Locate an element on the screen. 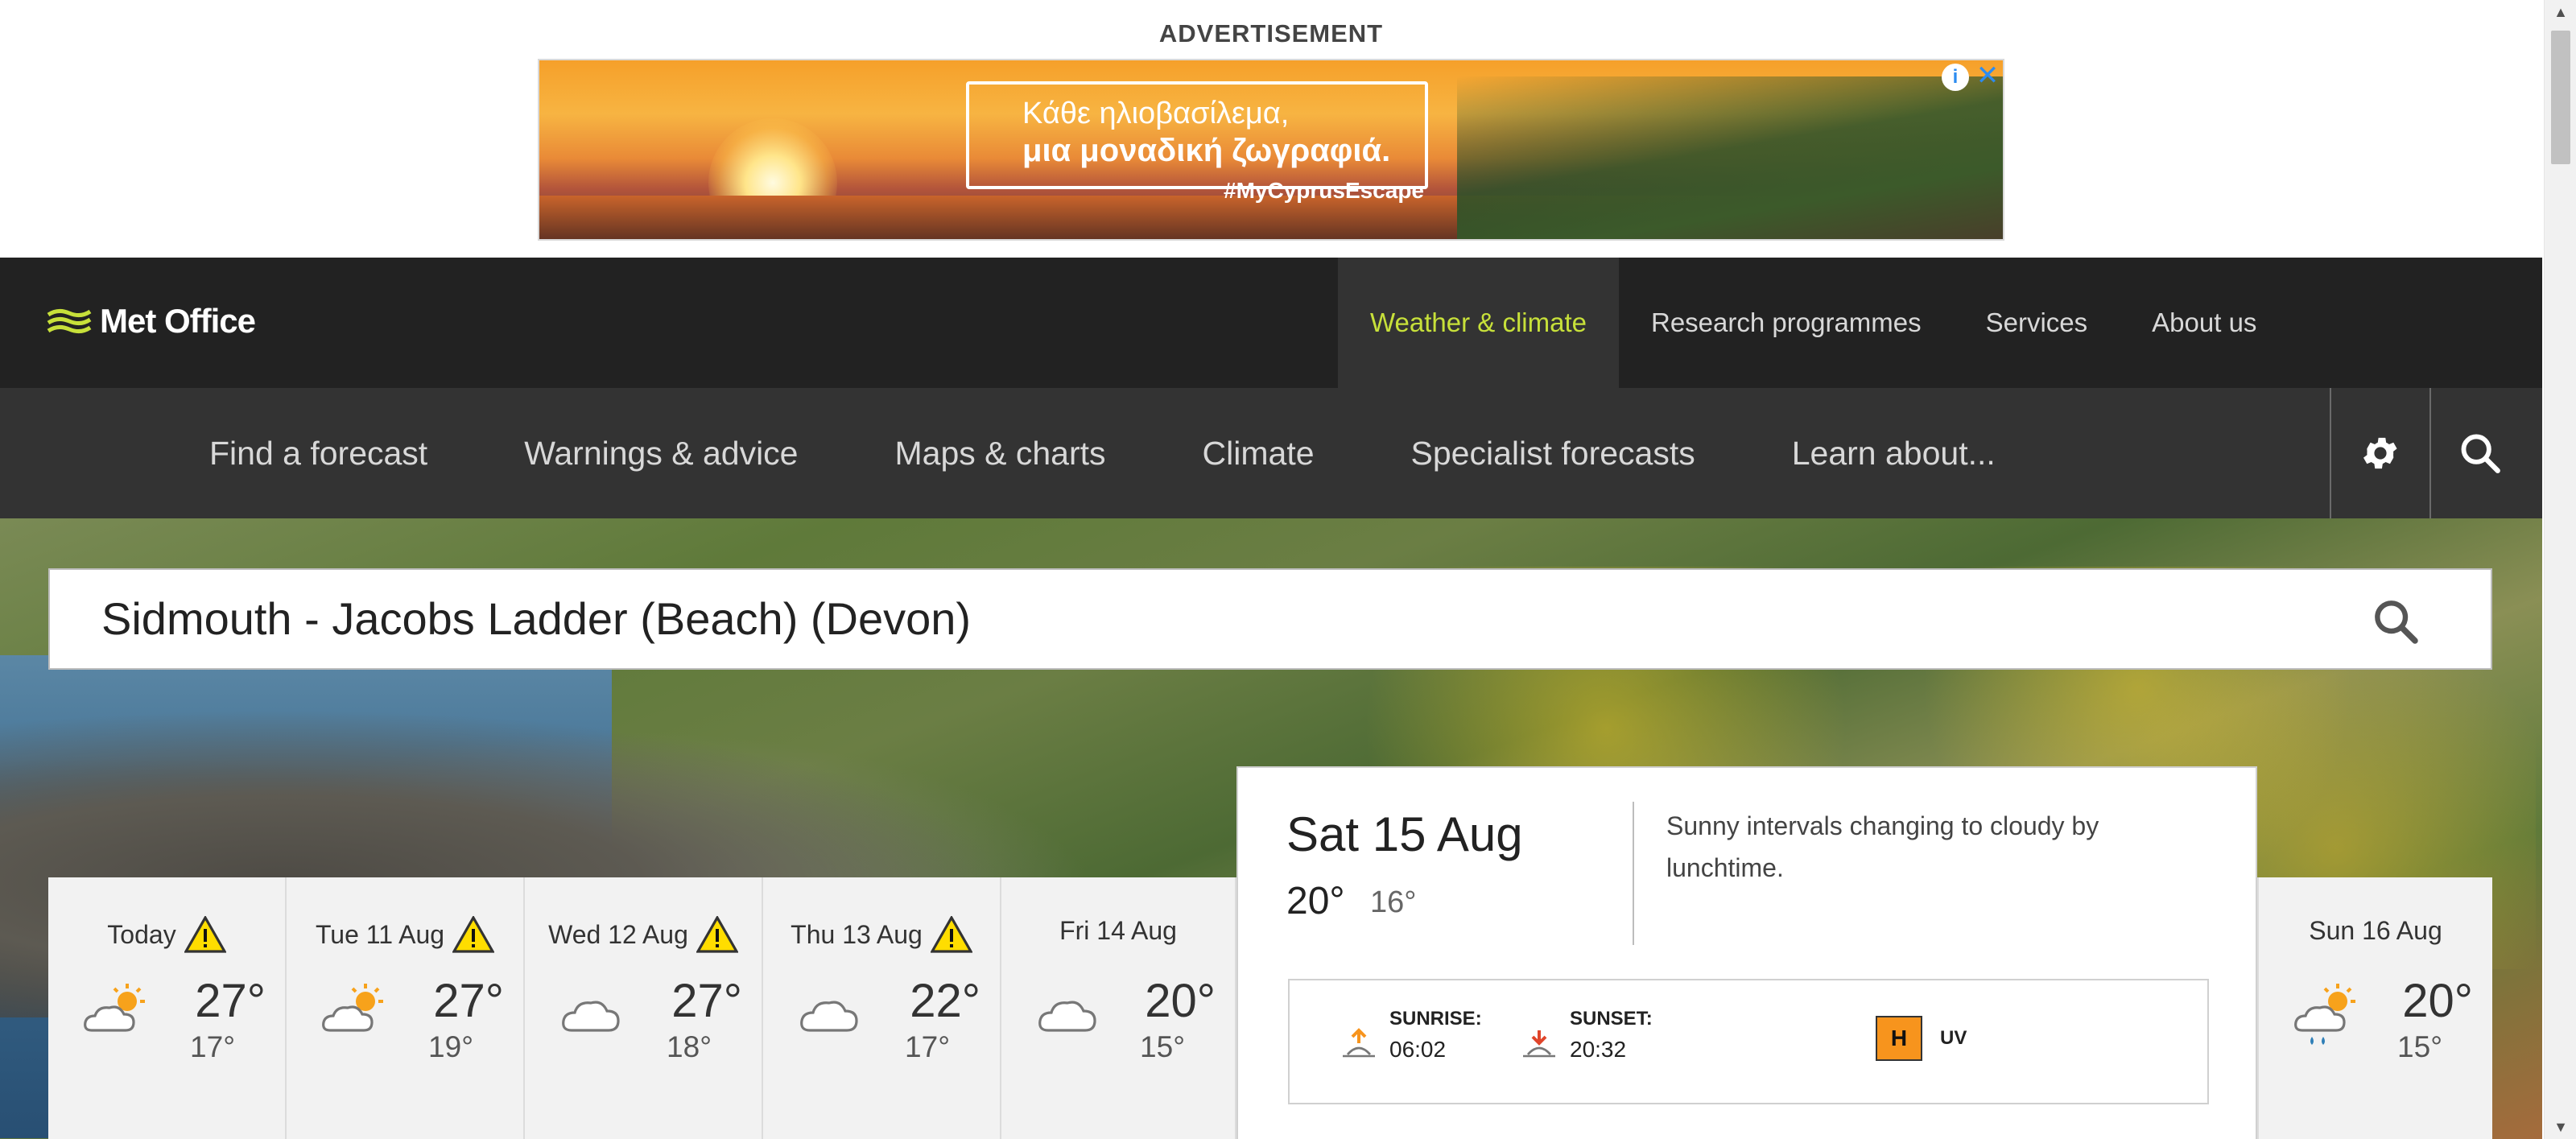  day-label: Fri 14 Aug is located at coordinates (1118, 930).